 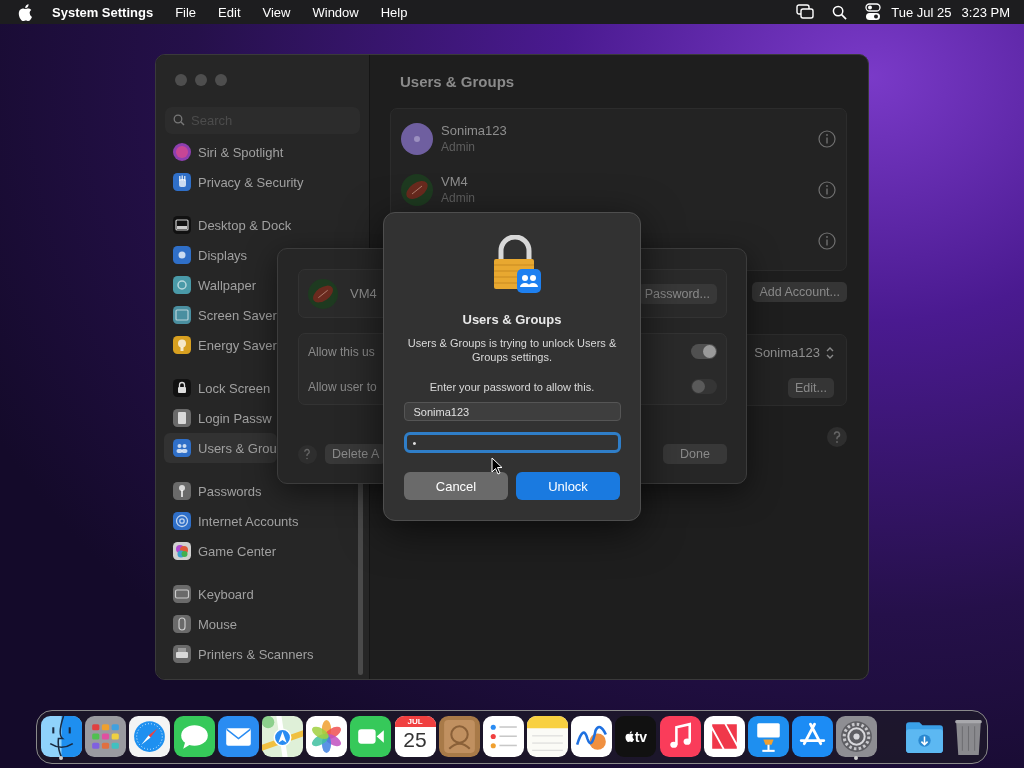 I want to click on printer-icon, so click(x=182, y=654).